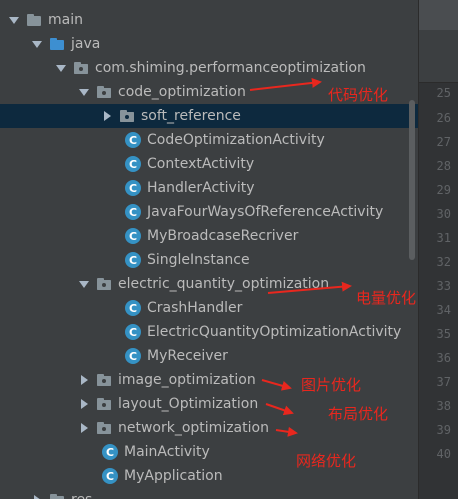  What do you see at coordinates (236, 140) in the screenshot?
I see `tree-label: CodeOptimizationActivity` at bounding box center [236, 140].